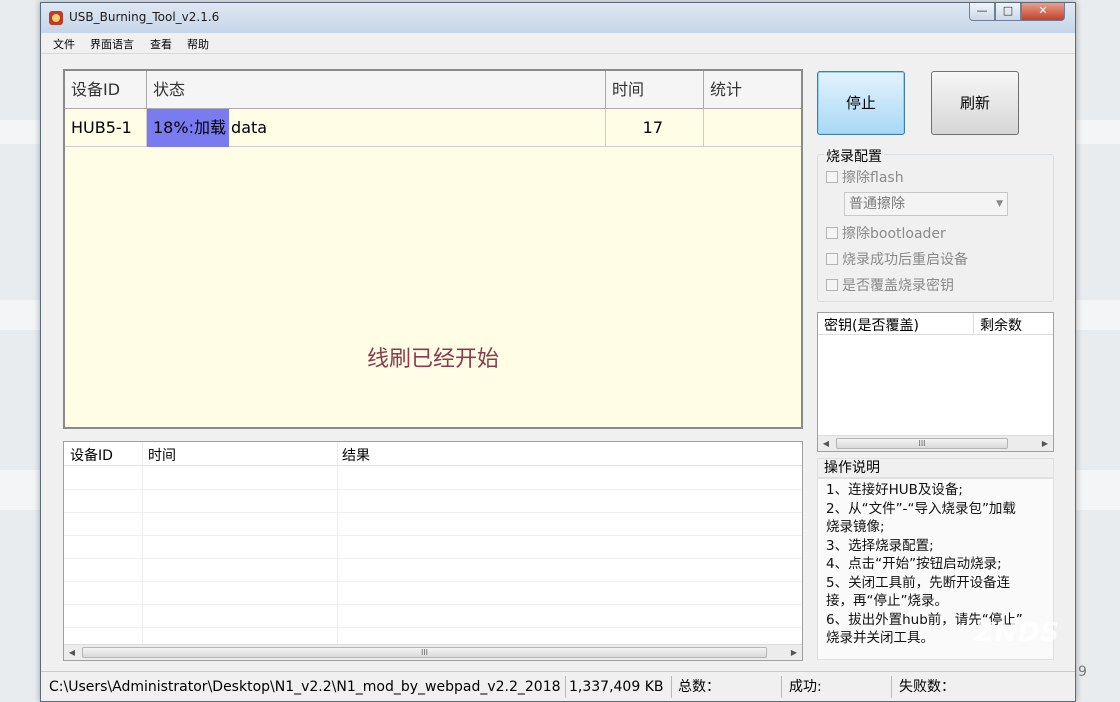 This screenshot has width=1120, height=702. I want to click on stats-cell, so click(752, 128).